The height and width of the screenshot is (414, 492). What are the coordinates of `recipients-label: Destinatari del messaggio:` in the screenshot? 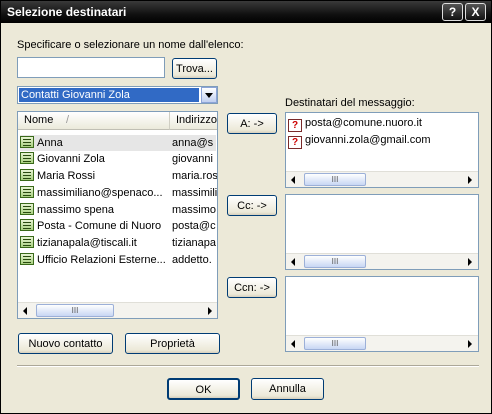 It's located at (350, 103).